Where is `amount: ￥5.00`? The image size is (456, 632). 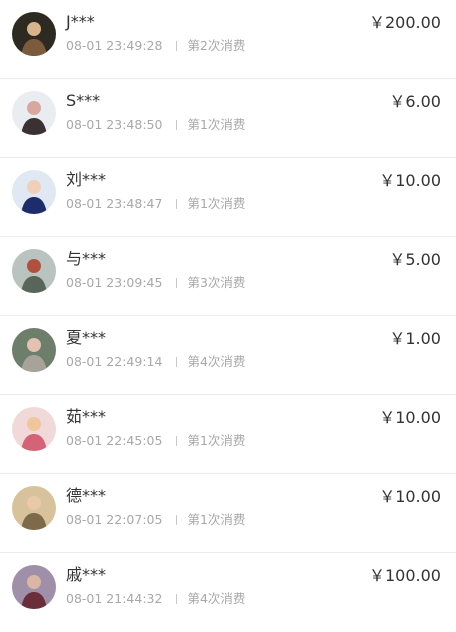 amount: ￥5.00 is located at coordinates (415, 259).